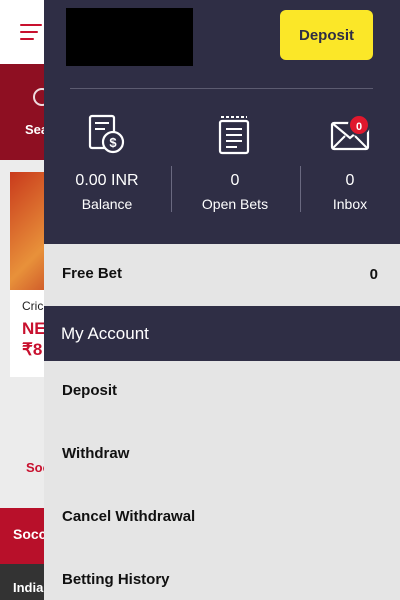  I want to click on menu-item-label: Cancel Withdrawal, so click(129, 516).